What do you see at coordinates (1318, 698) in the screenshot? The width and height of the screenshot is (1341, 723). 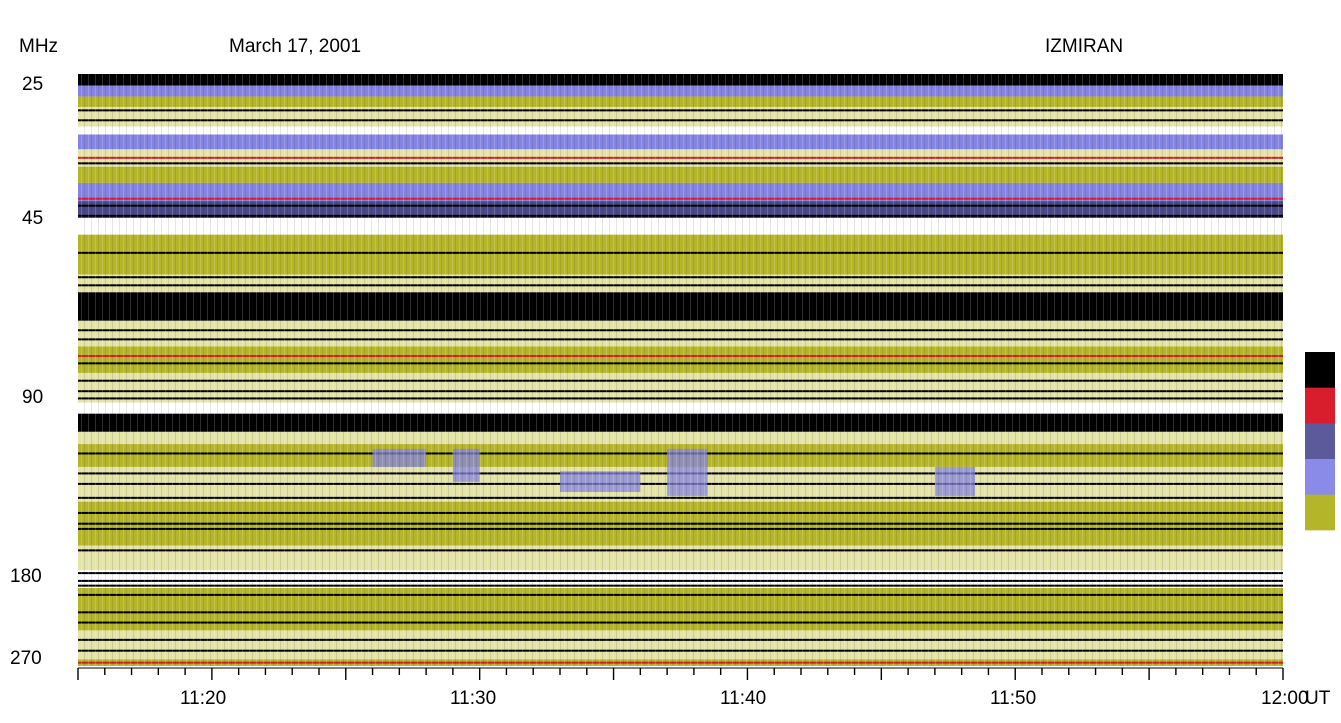 I see `x-axis-unit-label: UT` at bounding box center [1318, 698].